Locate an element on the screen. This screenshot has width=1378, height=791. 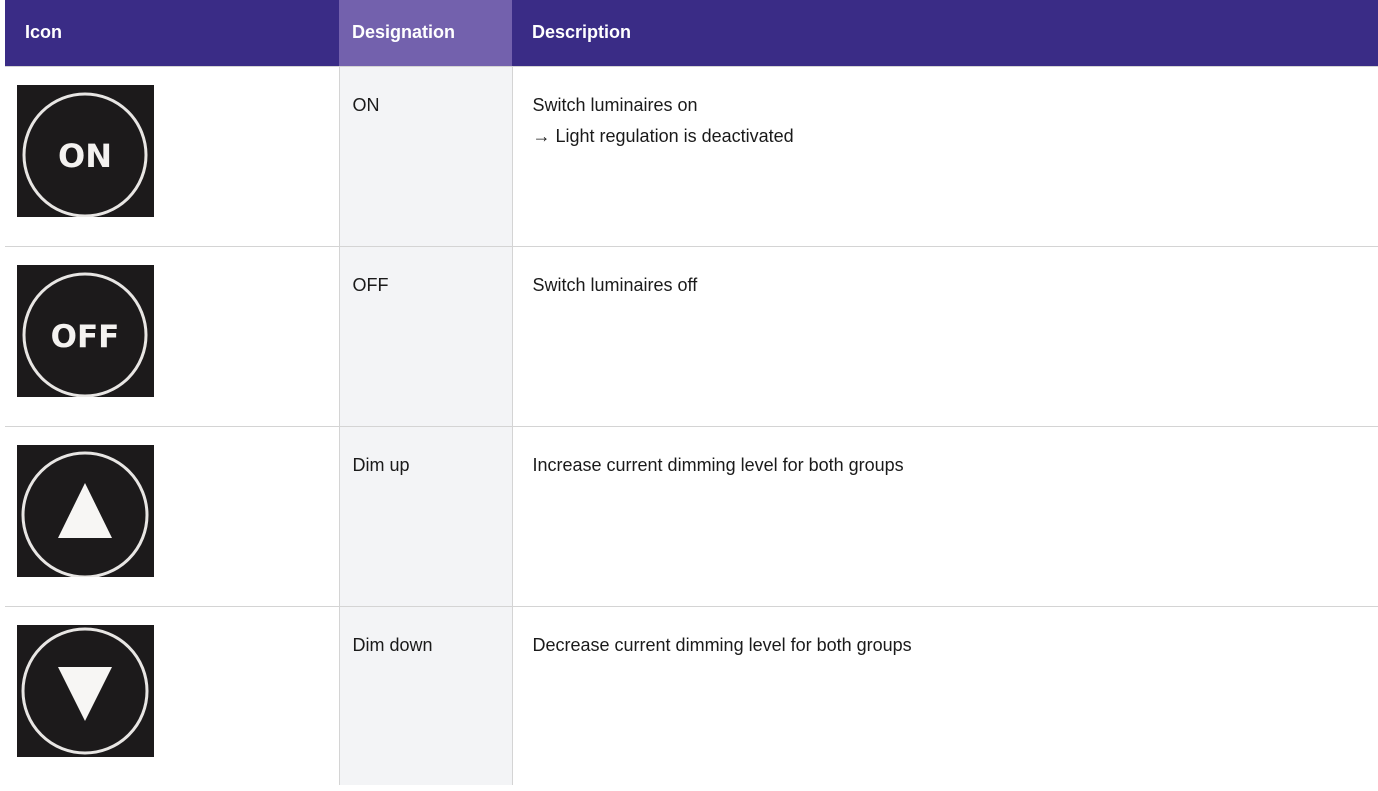
header-designation: Designation is located at coordinates (425, 33).